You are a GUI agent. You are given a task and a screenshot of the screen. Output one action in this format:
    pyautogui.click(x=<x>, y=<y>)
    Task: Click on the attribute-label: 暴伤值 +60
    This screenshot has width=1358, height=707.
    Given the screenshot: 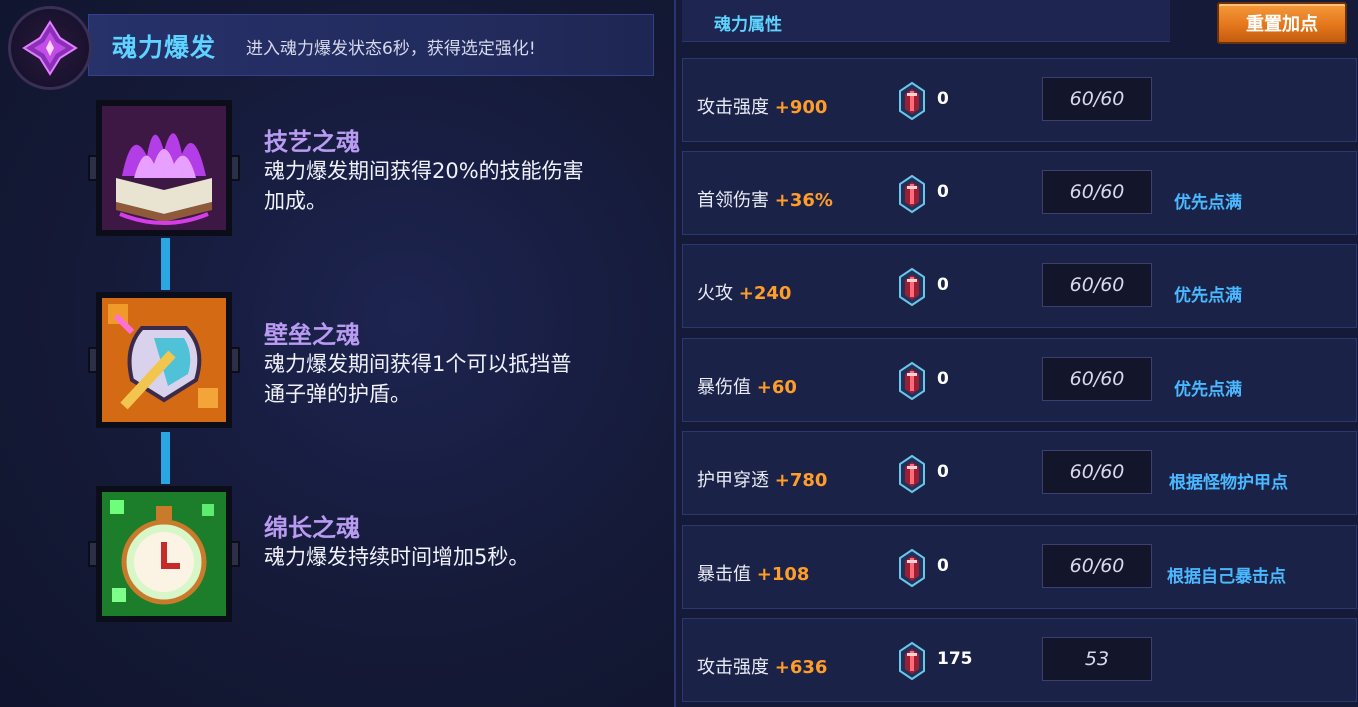 What is the action you would take?
    pyautogui.click(x=747, y=386)
    